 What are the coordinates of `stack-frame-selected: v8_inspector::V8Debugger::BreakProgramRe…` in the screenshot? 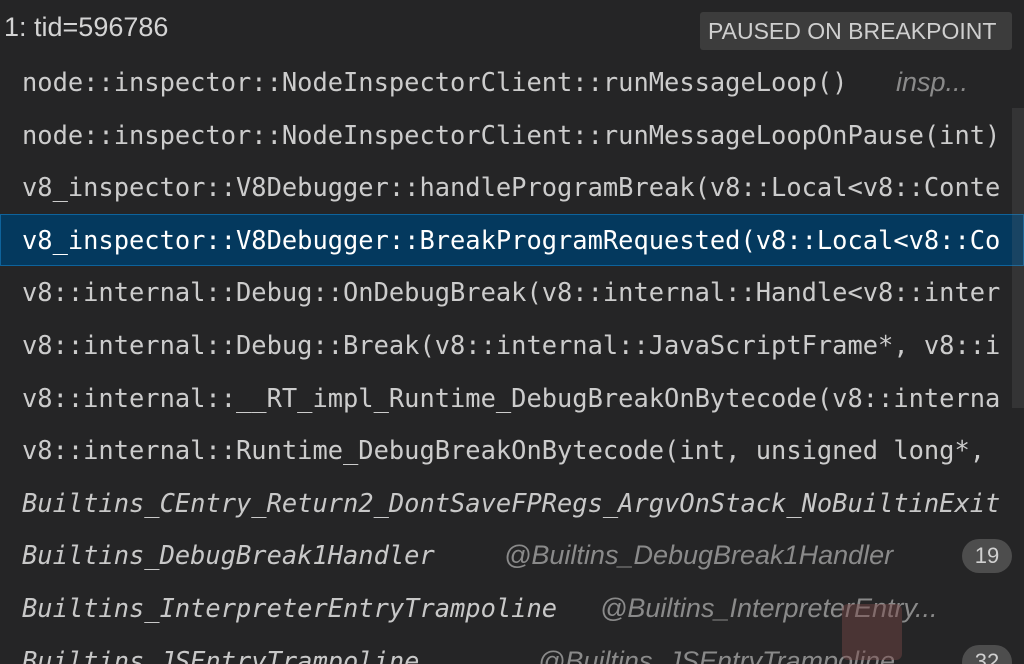 It's located at (512, 240).